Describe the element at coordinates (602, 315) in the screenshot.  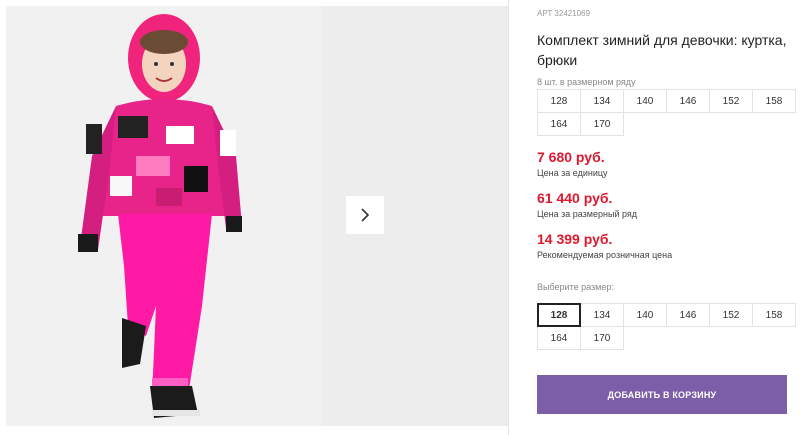
I see `size-option-134: 134` at that location.